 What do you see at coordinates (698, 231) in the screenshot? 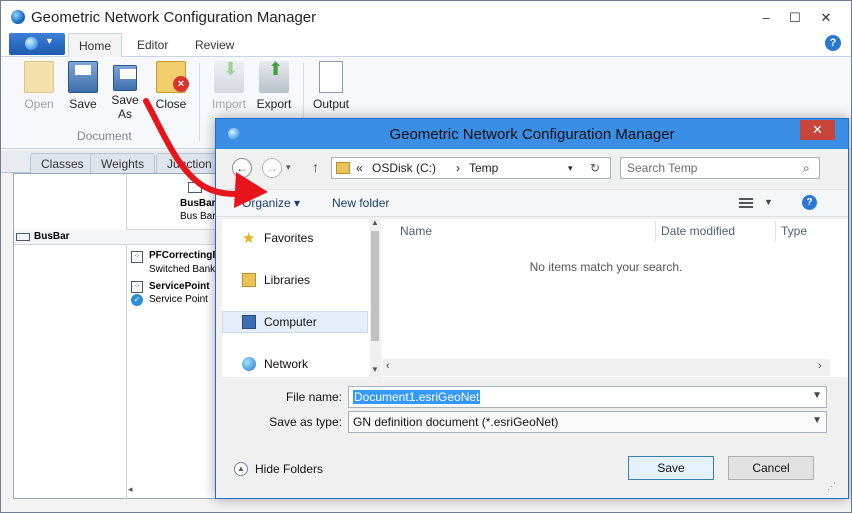
I see `column-date-modified: Date modified` at bounding box center [698, 231].